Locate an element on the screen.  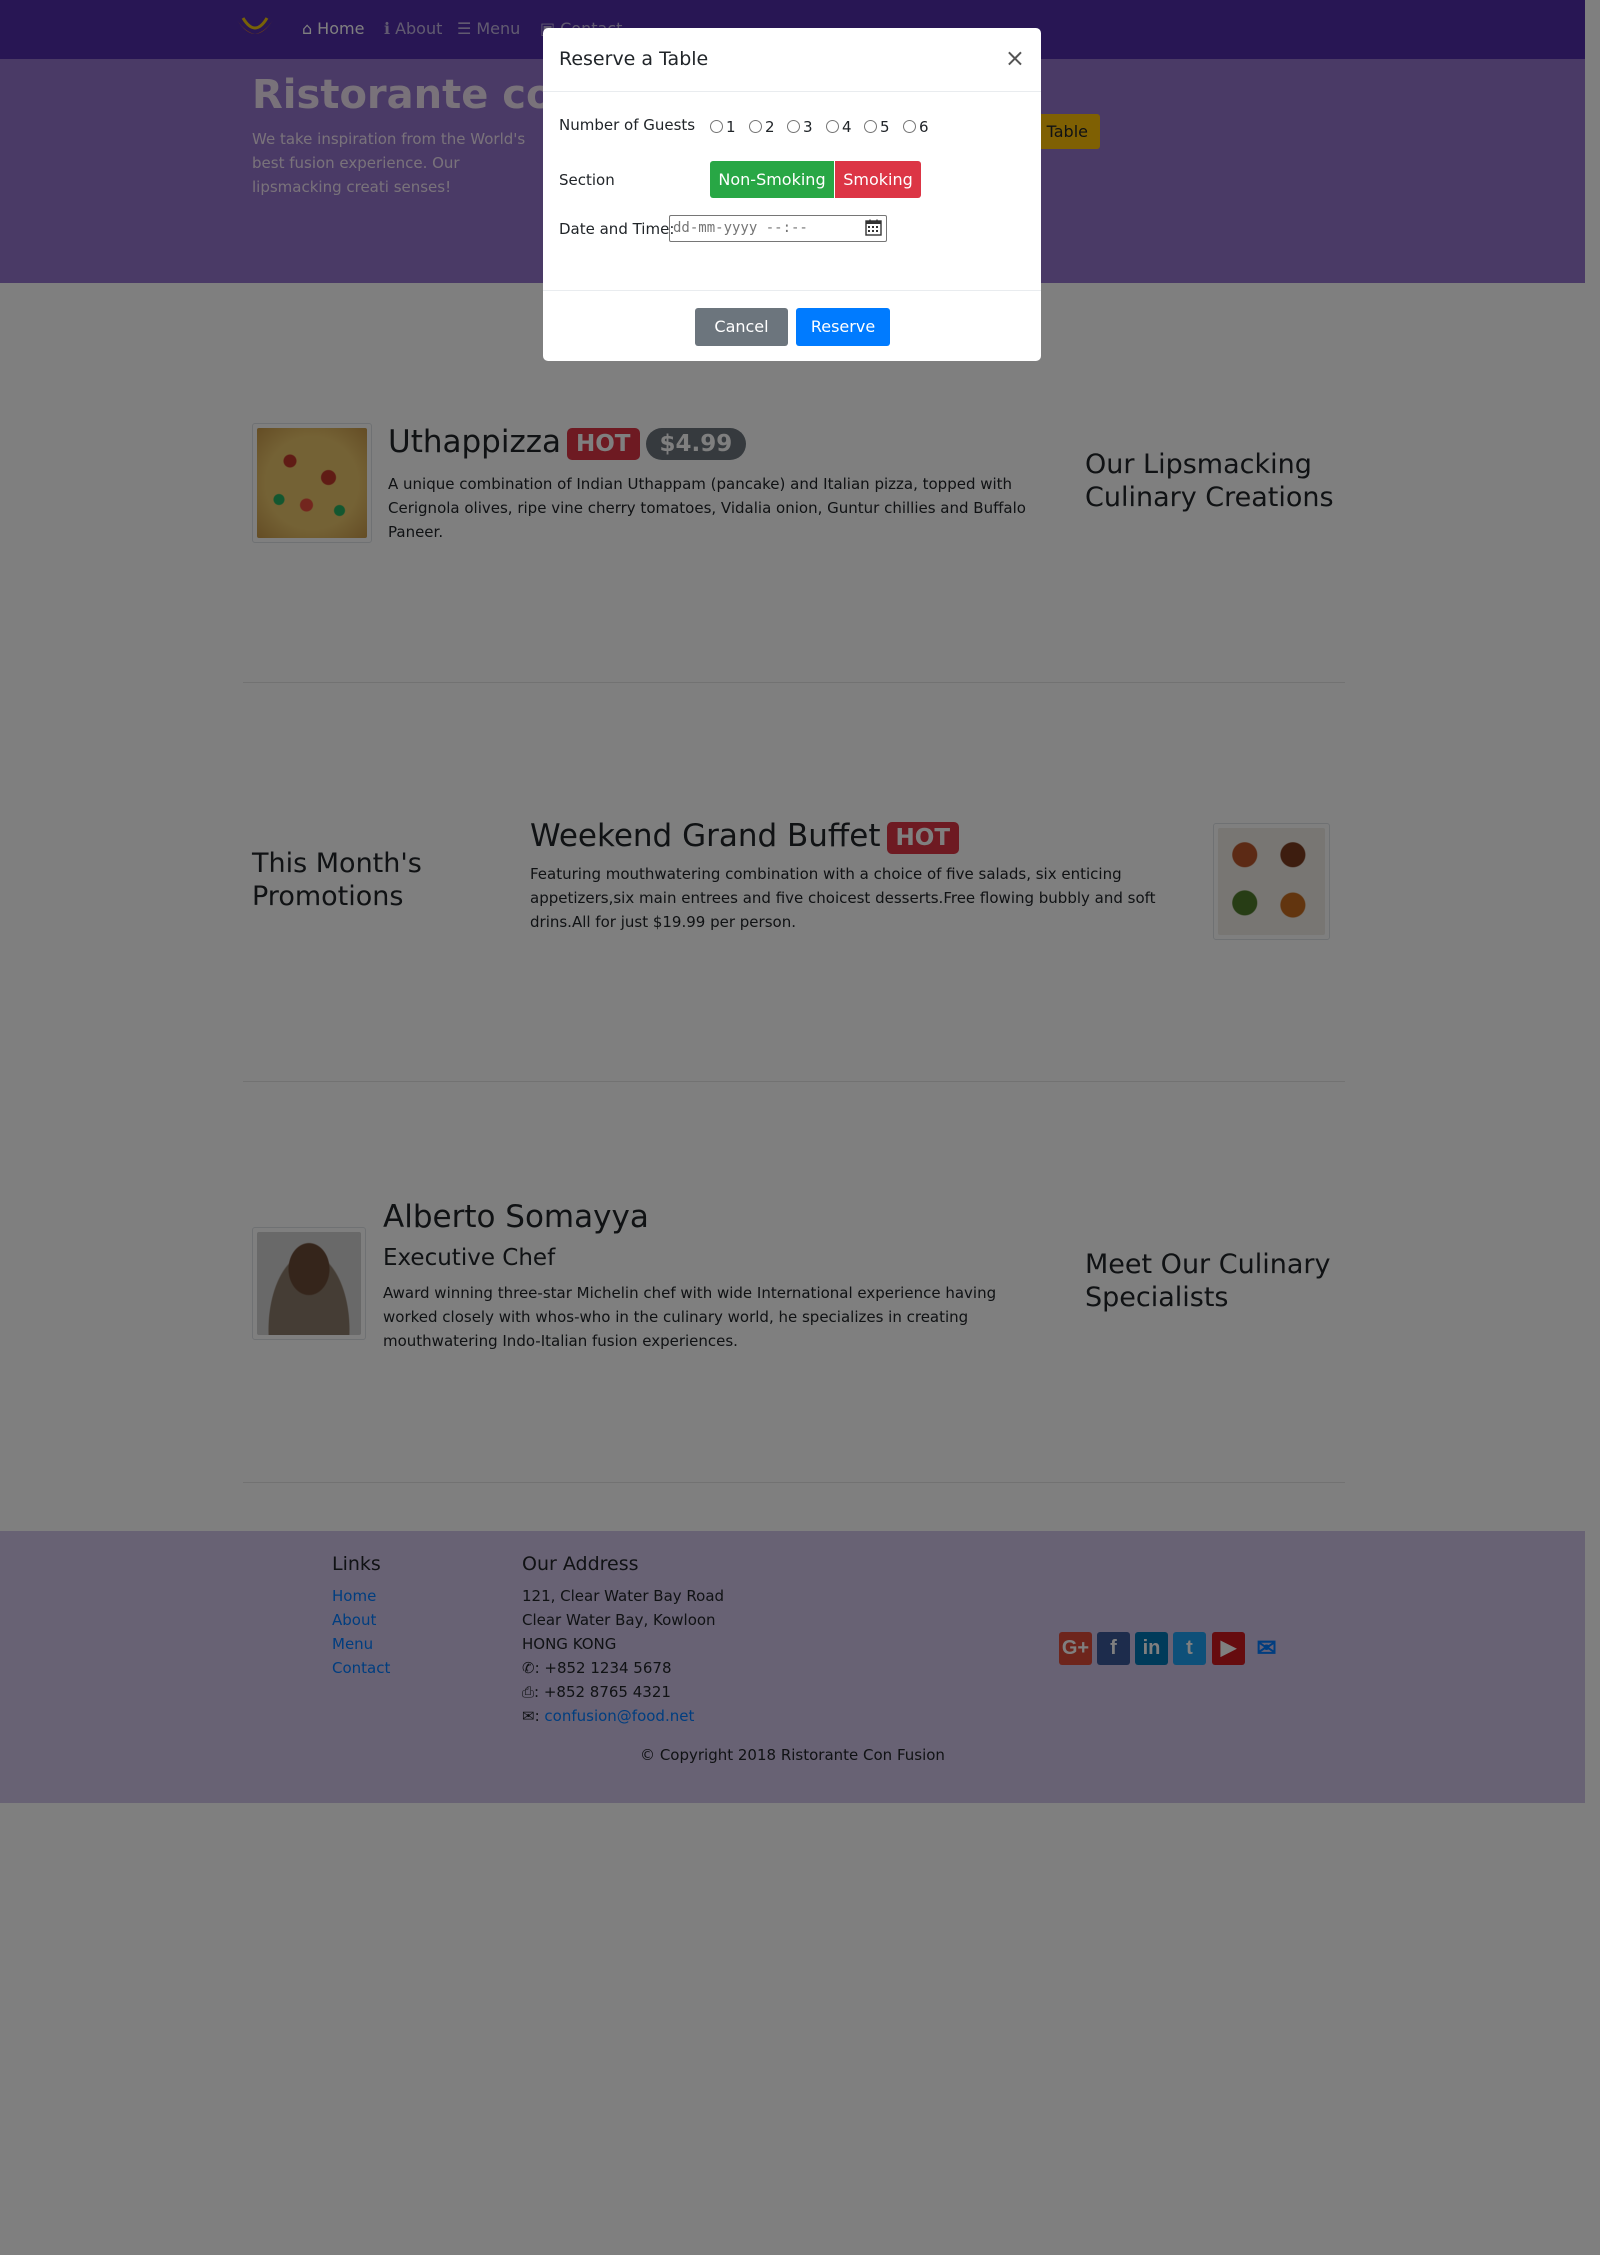
guest-radio-1: 1 is located at coordinates (723, 127).